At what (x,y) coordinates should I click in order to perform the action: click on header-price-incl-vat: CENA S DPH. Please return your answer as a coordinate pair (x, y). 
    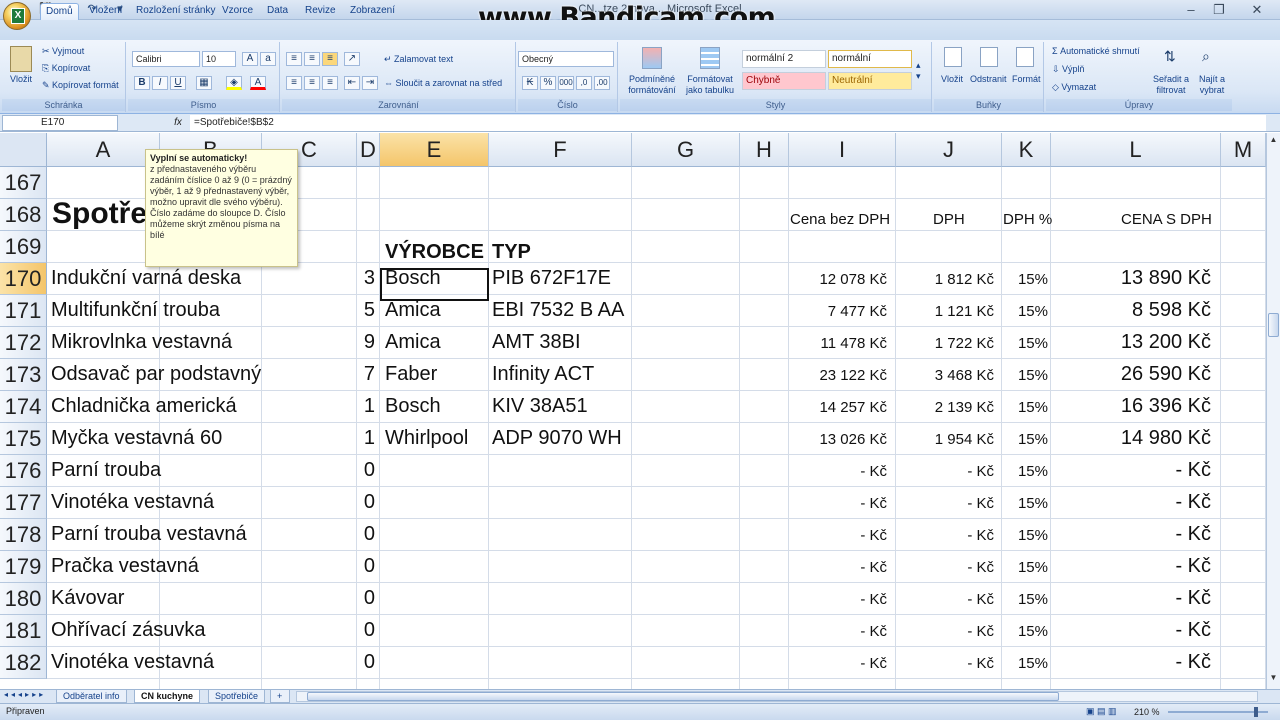
    Looking at the image, I should click on (1166, 219).